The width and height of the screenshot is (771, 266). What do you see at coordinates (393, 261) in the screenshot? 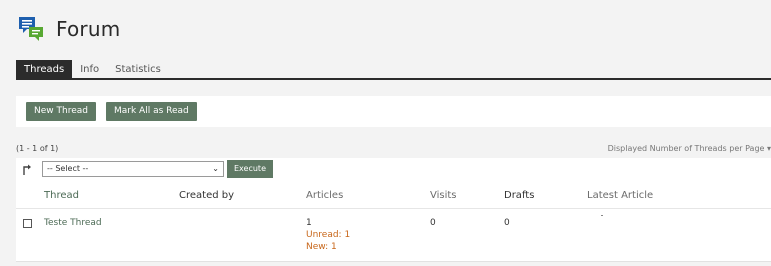
I see `table-bottom-border` at bounding box center [393, 261].